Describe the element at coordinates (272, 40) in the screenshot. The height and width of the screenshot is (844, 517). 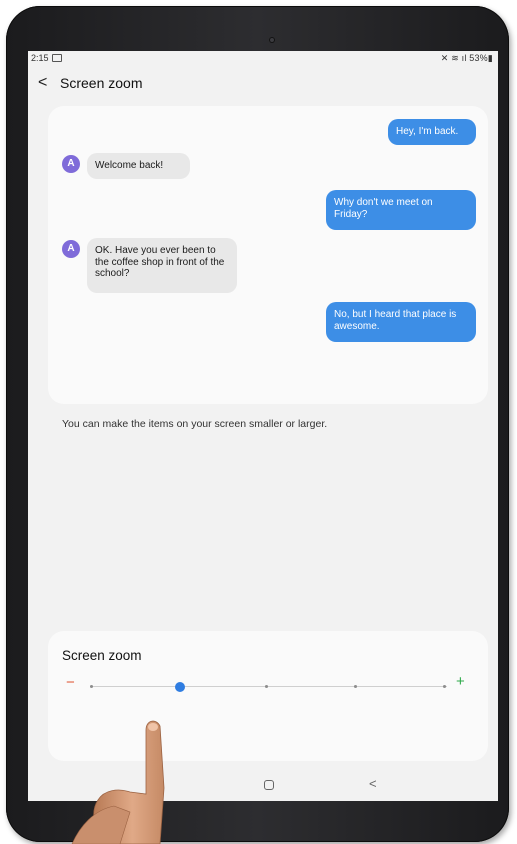
I see `front-camera` at that location.